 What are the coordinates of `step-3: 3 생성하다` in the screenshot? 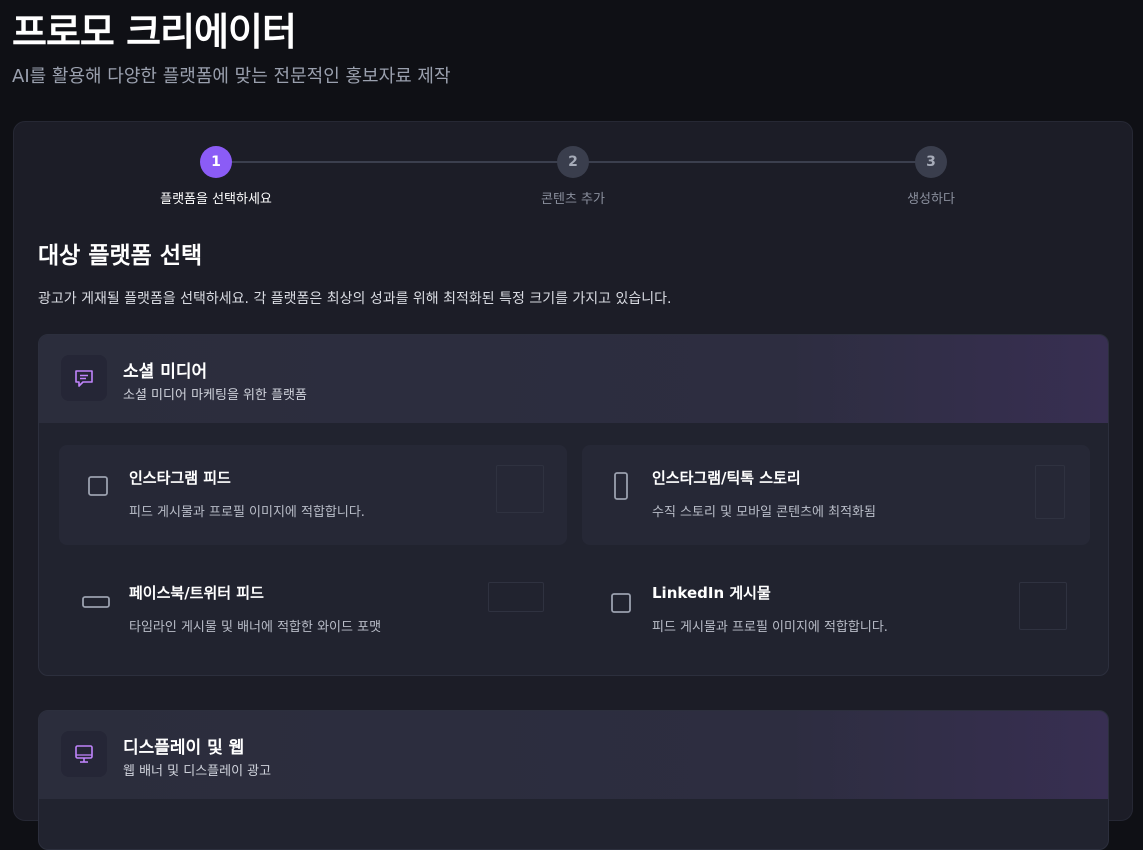 It's located at (931, 176).